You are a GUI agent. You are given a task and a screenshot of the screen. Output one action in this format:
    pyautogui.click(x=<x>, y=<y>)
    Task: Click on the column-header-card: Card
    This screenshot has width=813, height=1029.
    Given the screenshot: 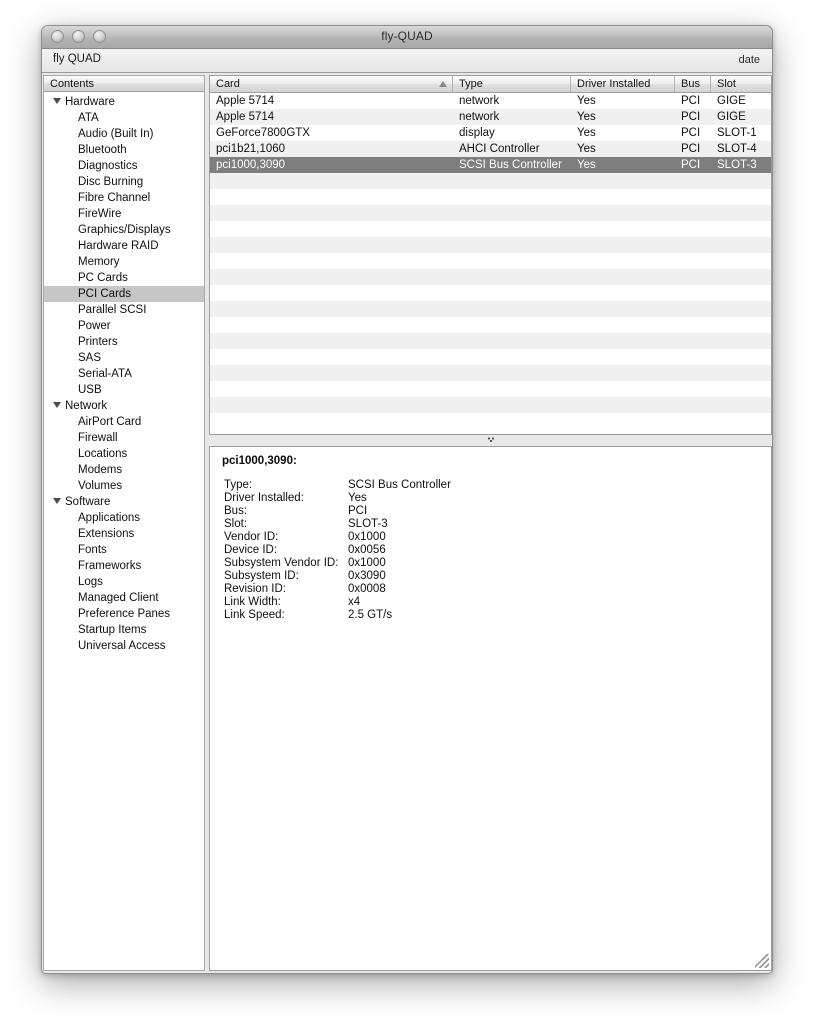 What is the action you would take?
    pyautogui.click(x=331, y=84)
    